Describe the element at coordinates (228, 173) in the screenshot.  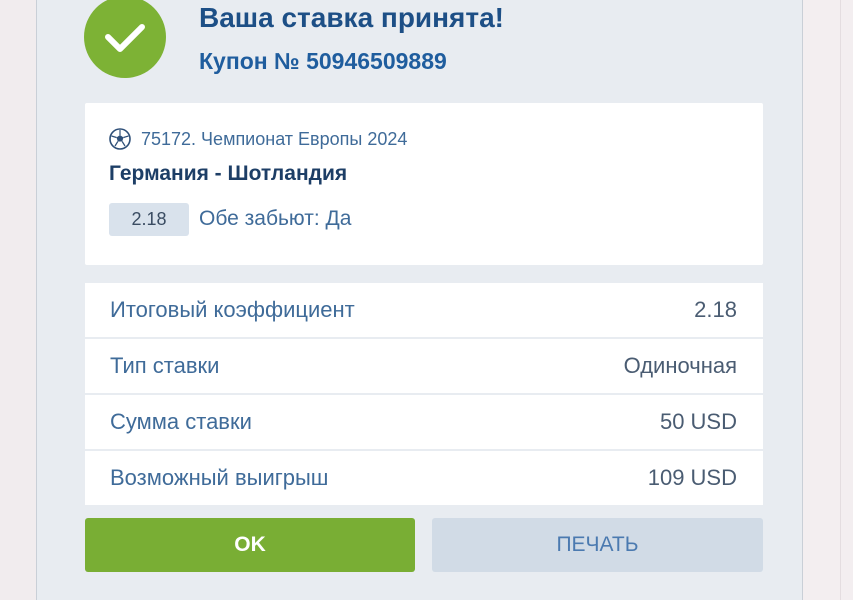
I see `match-name: Германия - Шотландия` at that location.